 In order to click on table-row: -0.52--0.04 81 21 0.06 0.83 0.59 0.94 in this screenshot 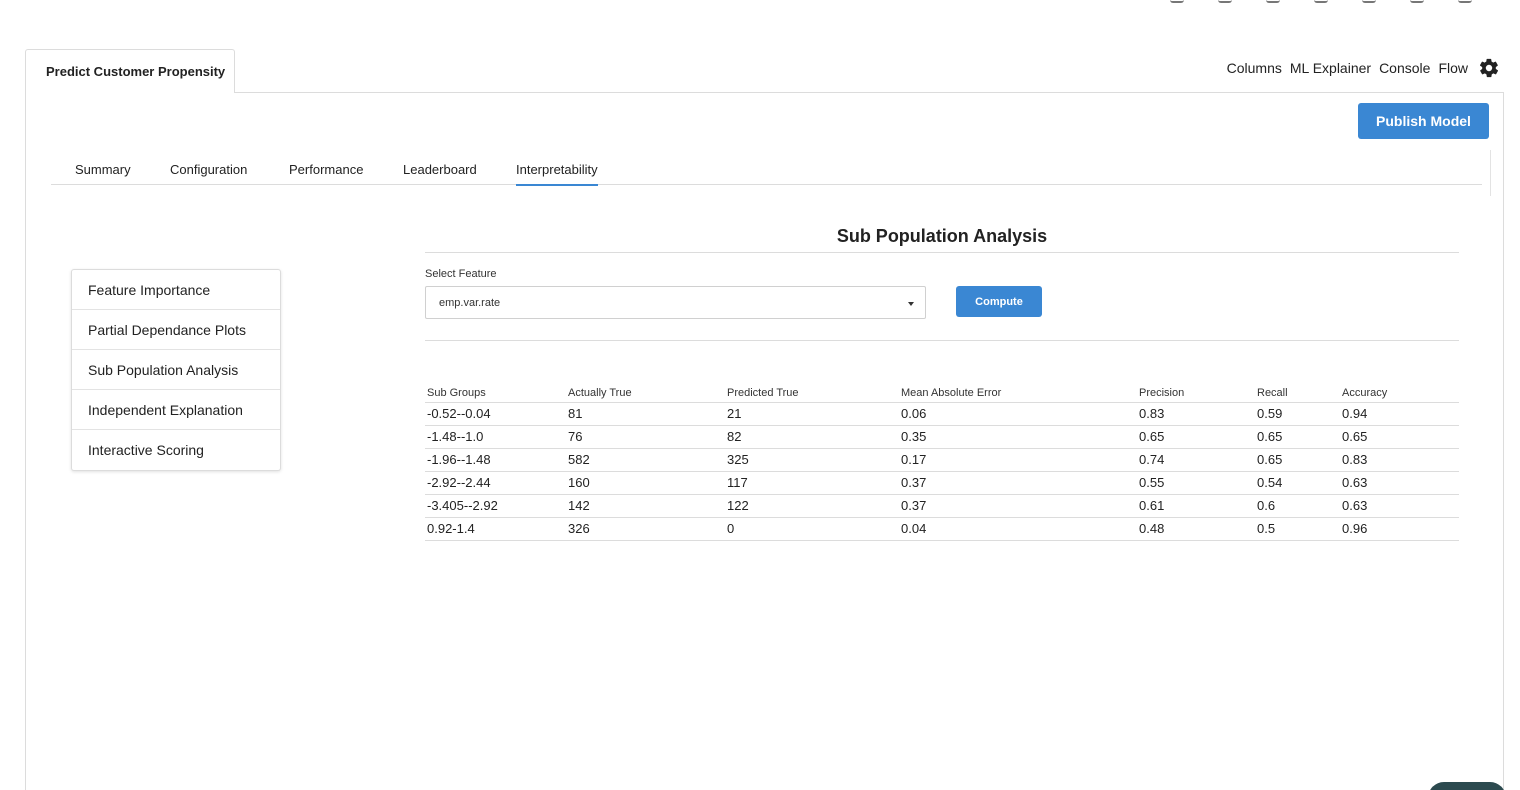, I will do `click(942, 414)`.